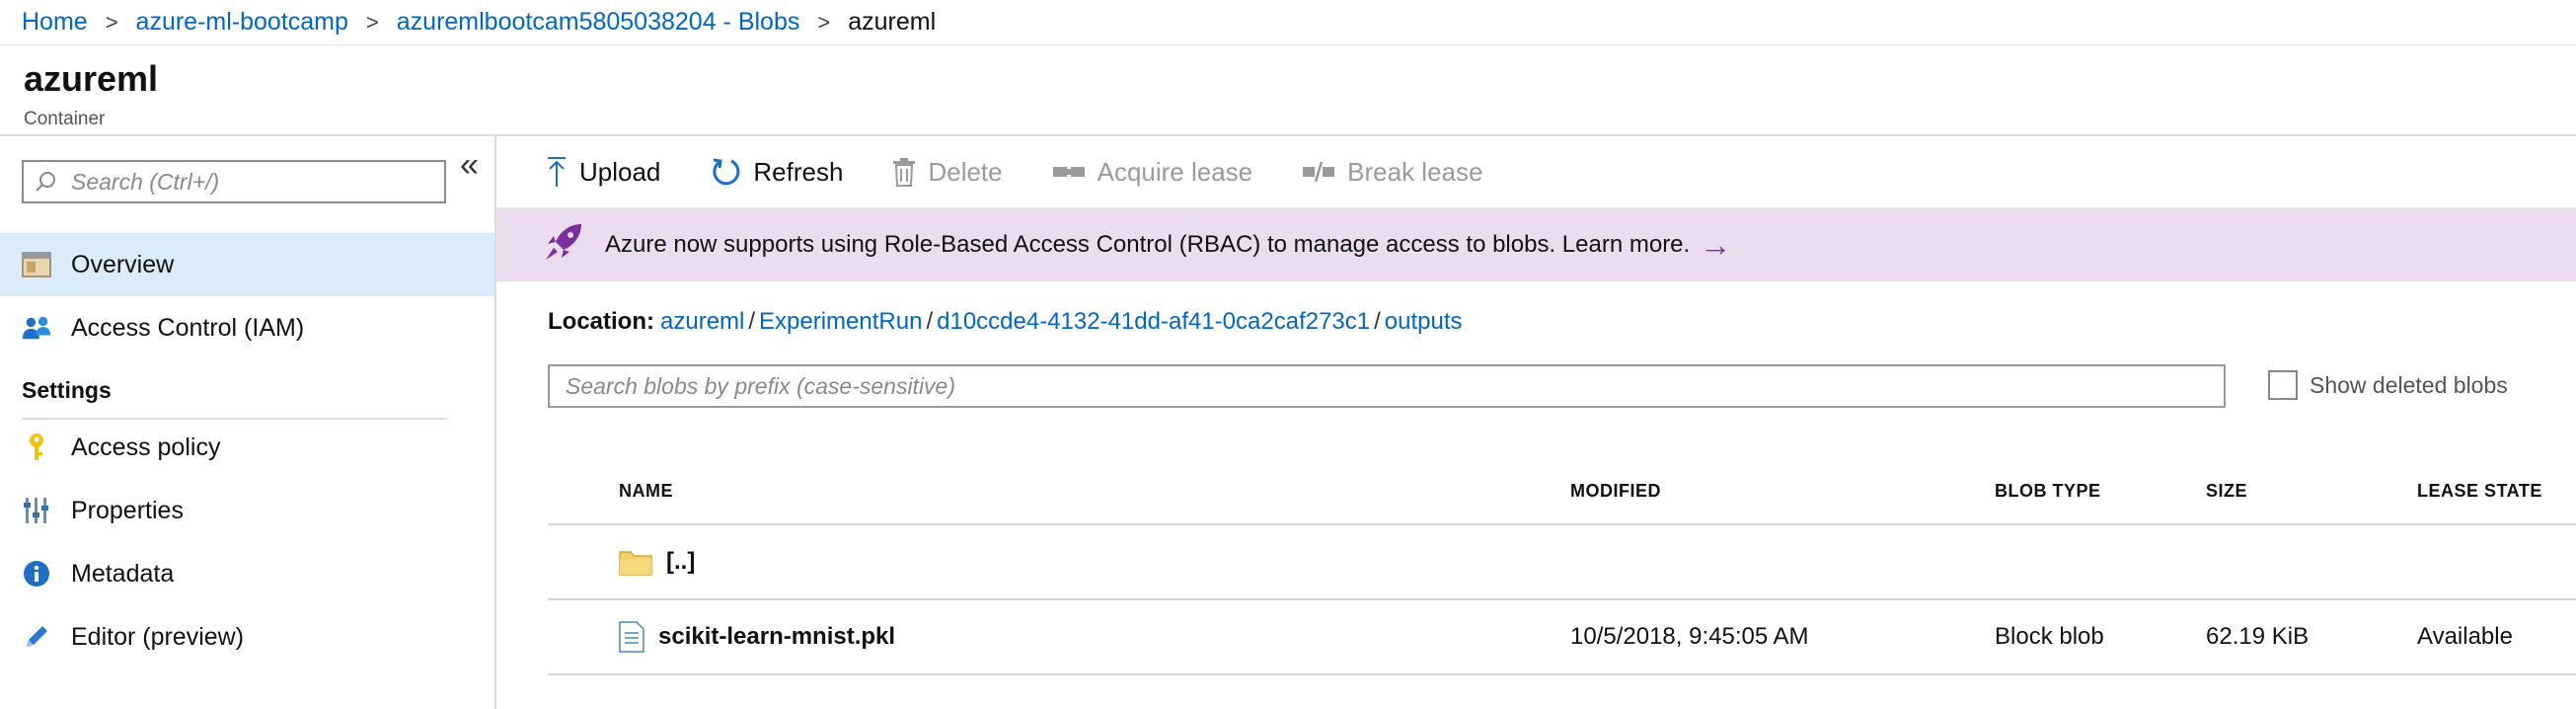 This screenshot has height=709, width=2576. I want to click on sidebar-item-overview: Overview, so click(247, 264).